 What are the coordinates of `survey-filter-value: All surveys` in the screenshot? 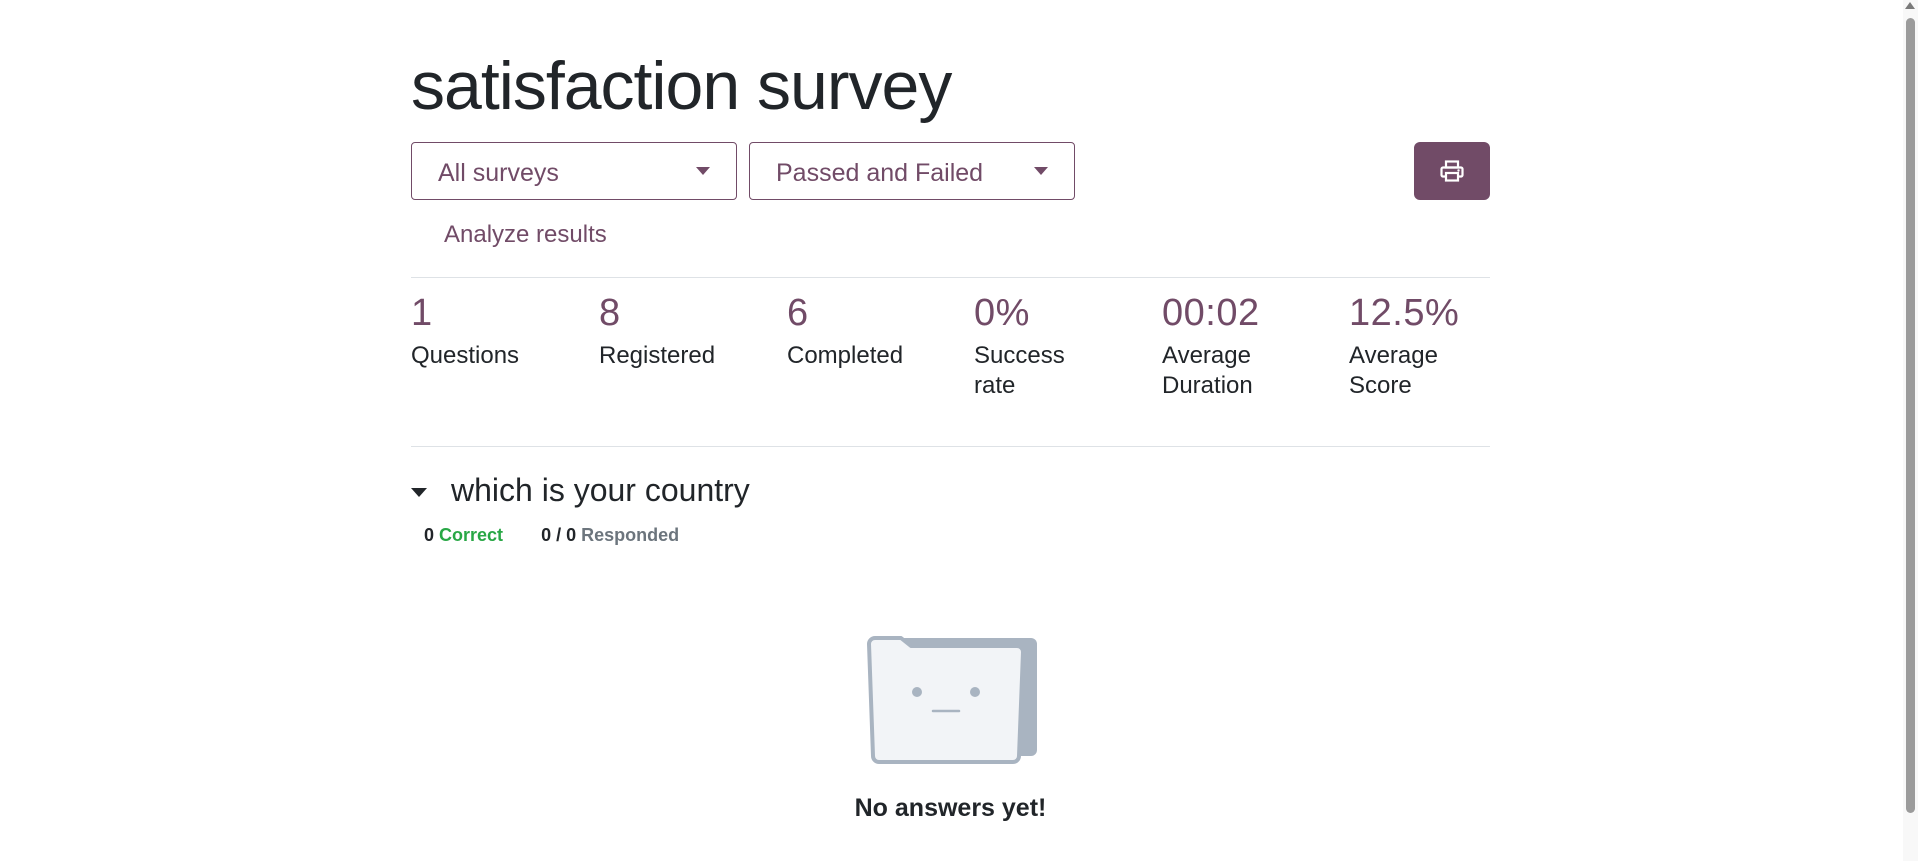 It's located at (498, 173).